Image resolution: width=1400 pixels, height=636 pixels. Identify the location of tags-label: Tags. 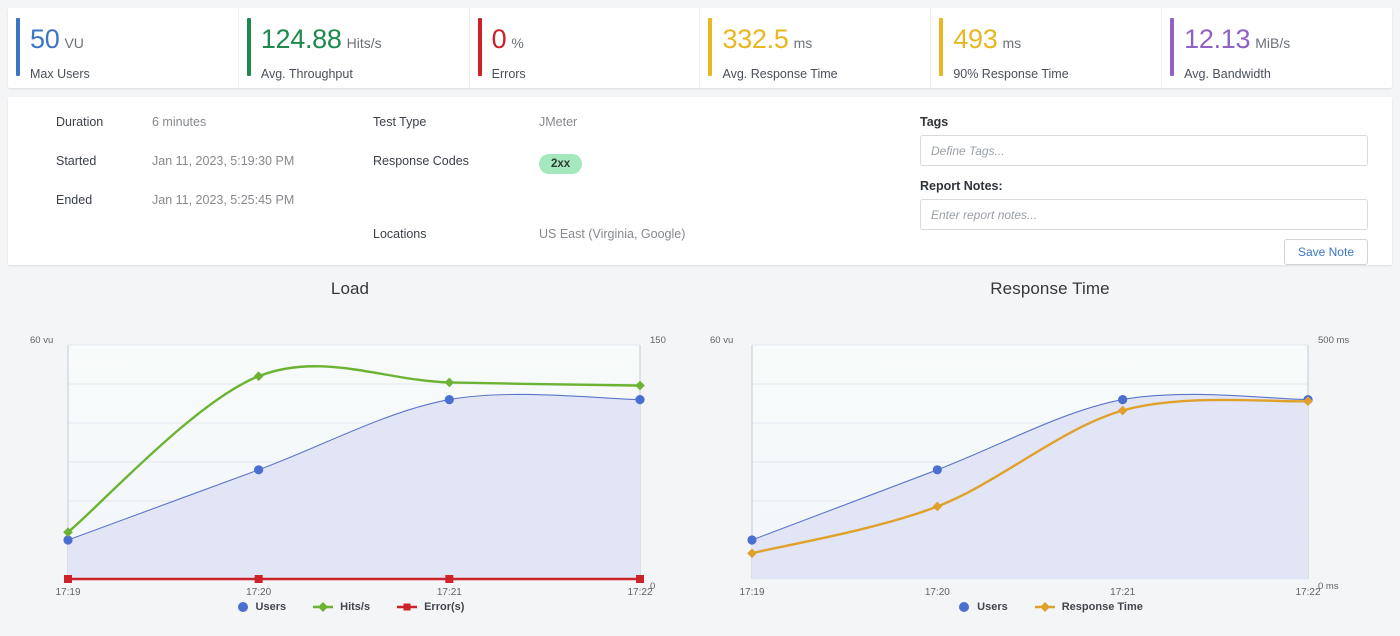
(934, 122).